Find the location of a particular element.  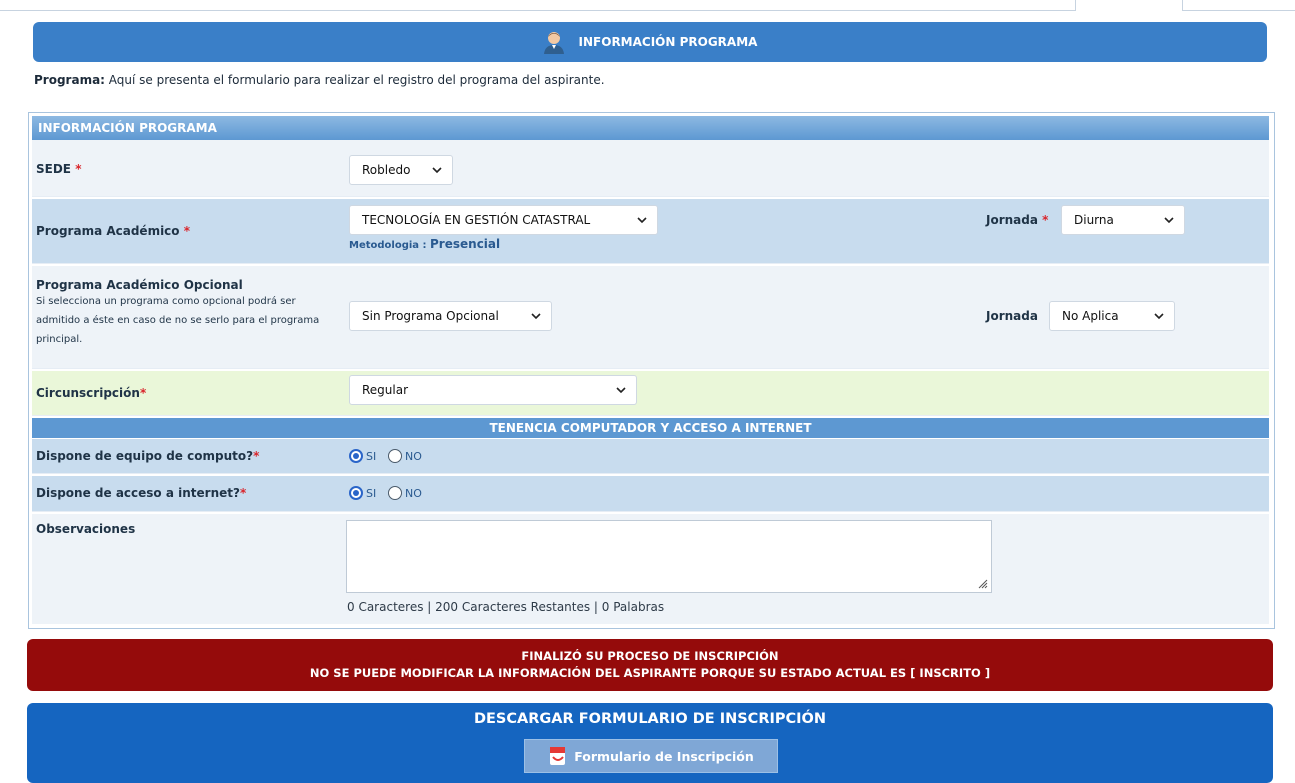

download-form-button: Formulario de Inscripción is located at coordinates (651, 756).